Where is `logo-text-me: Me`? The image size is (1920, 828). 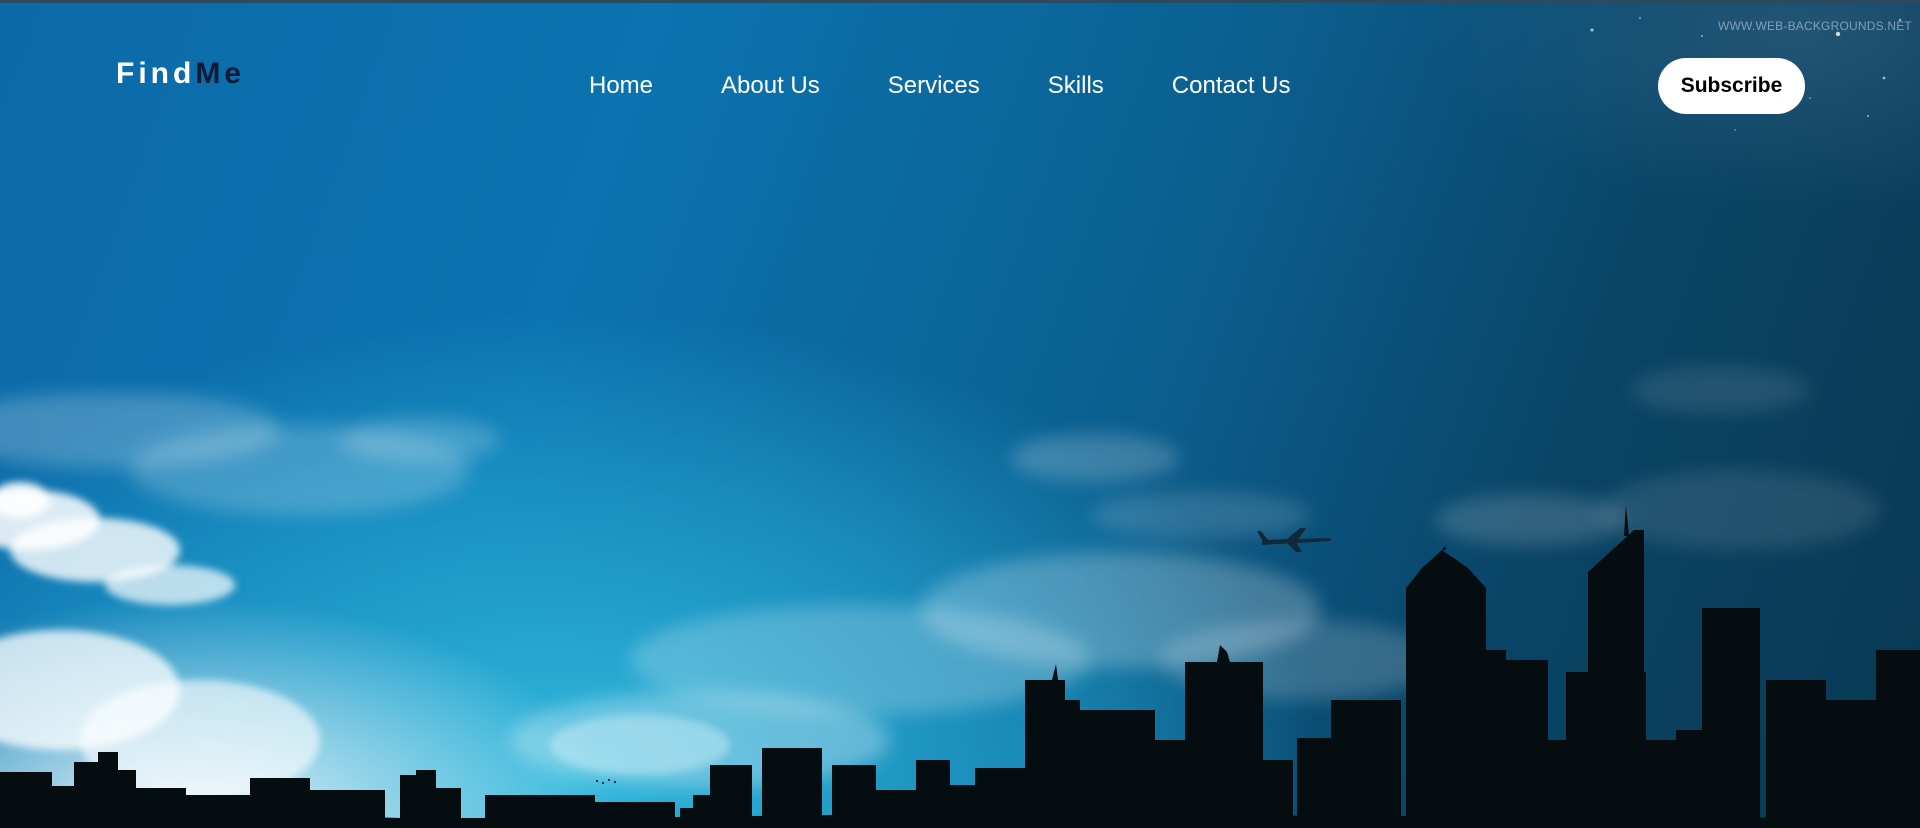 logo-text-me: Me is located at coordinates (220, 73).